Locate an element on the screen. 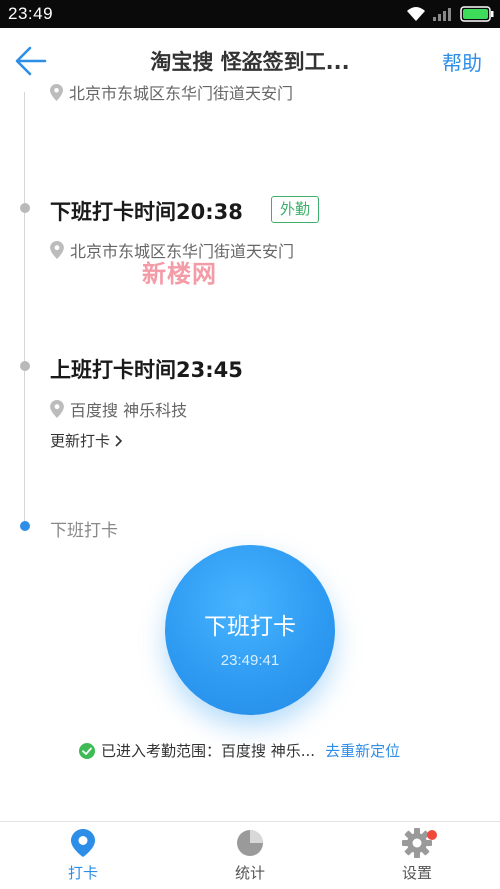 The width and height of the screenshot is (500, 889). back-button is located at coordinates (34, 61).